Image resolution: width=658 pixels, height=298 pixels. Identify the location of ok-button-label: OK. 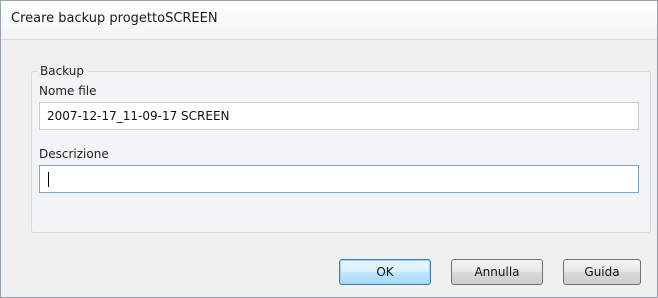
(385, 272).